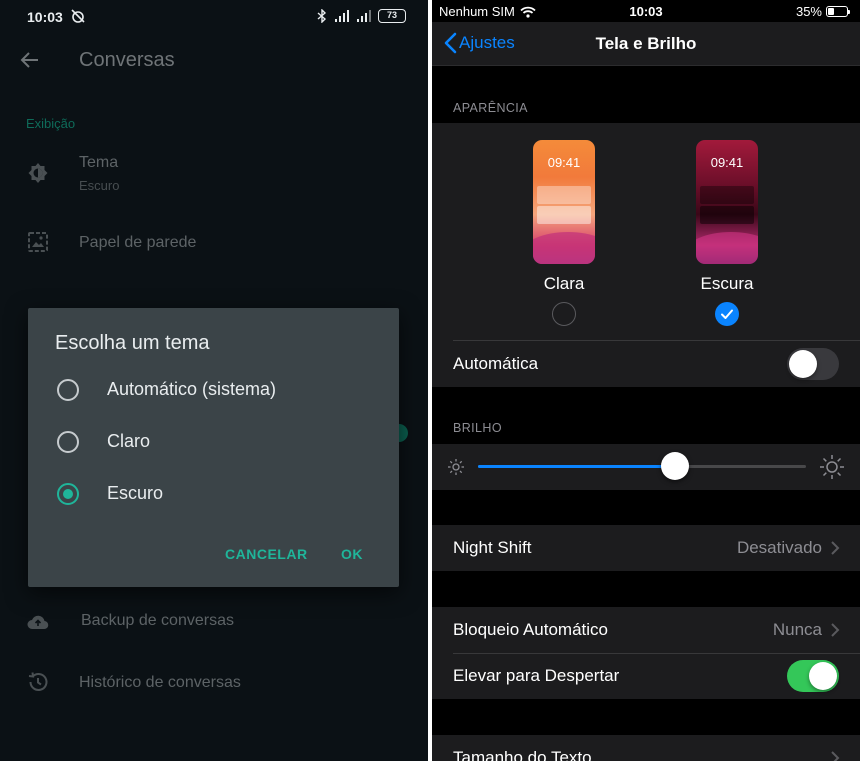  I want to click on battery-icon: 73, so click(392, 16).